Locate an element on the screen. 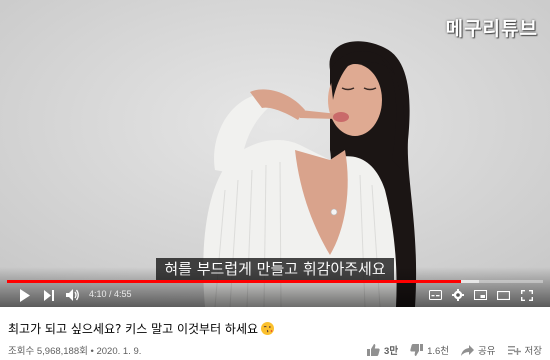 This screenshot has width=550, height=360. share-button: 공유 is located at coordinates (478, 350).